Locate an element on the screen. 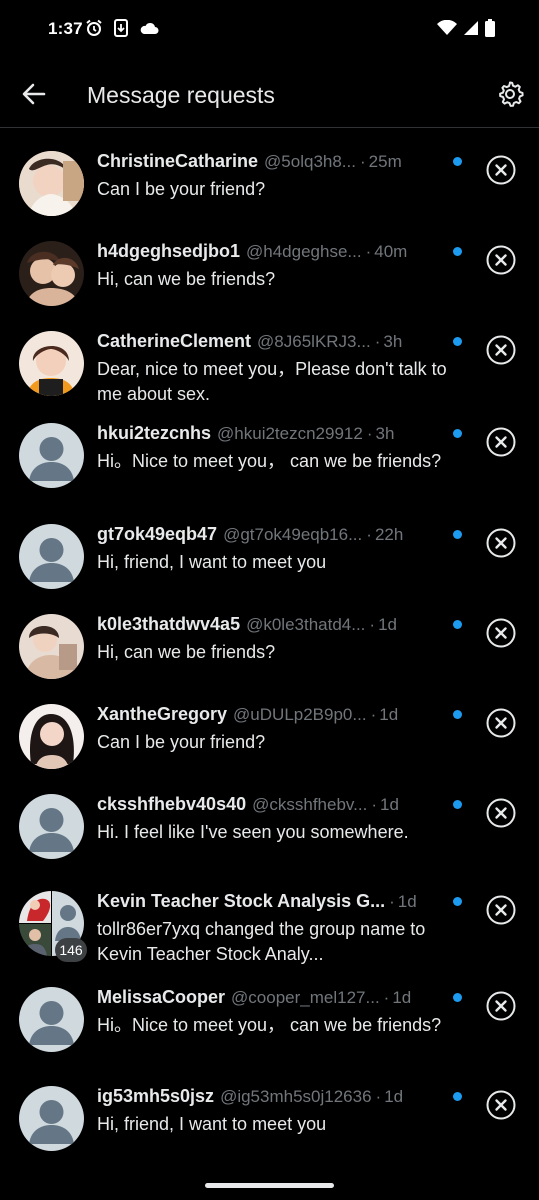  timestamp: 40m is located at coordinates (391, 251).